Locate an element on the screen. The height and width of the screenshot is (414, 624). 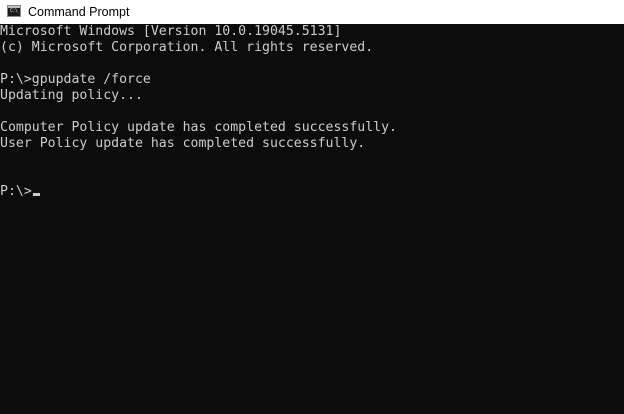
title-bar: C:\ Command Prompt is located at coordinates (312, 12).